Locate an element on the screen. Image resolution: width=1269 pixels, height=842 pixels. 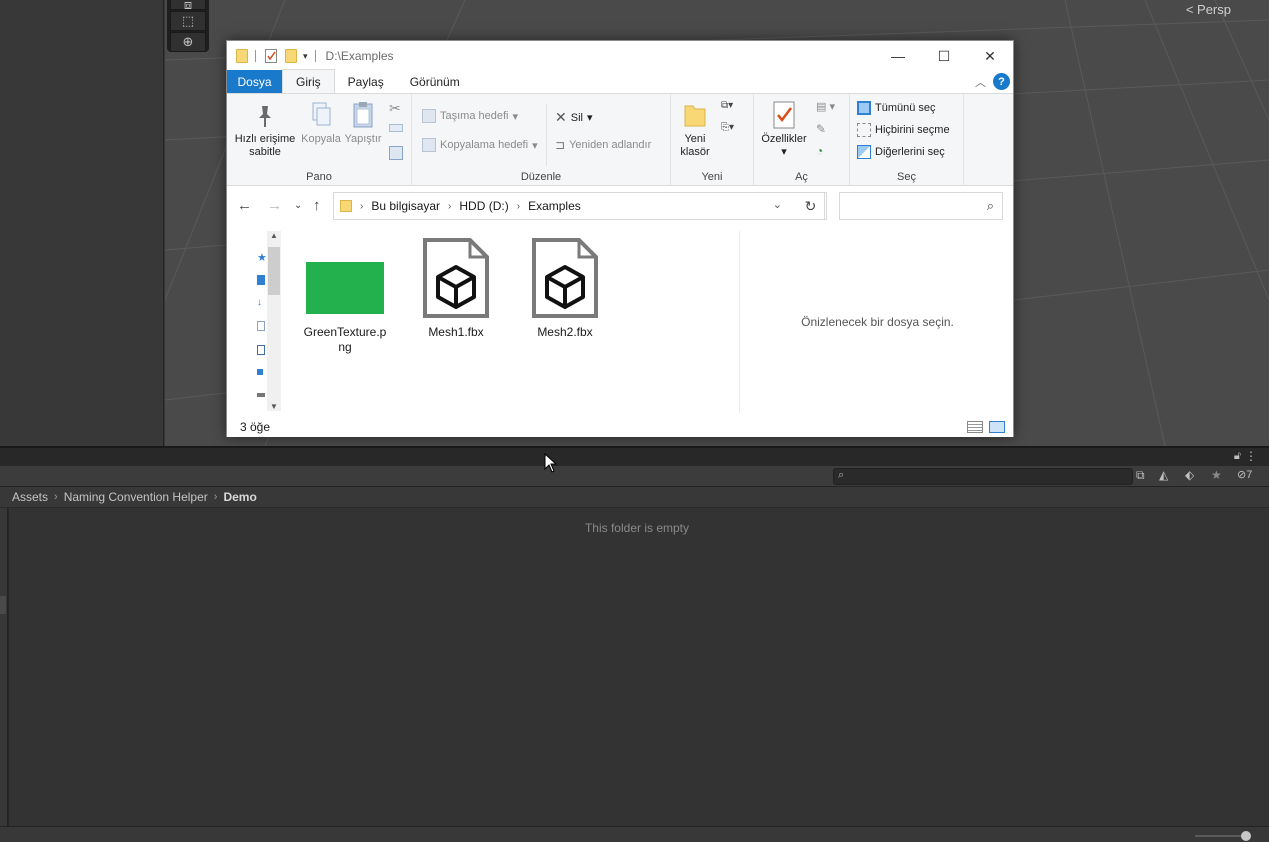
transform-tool-icon: ⊕ is located at coordinates (188, 42).